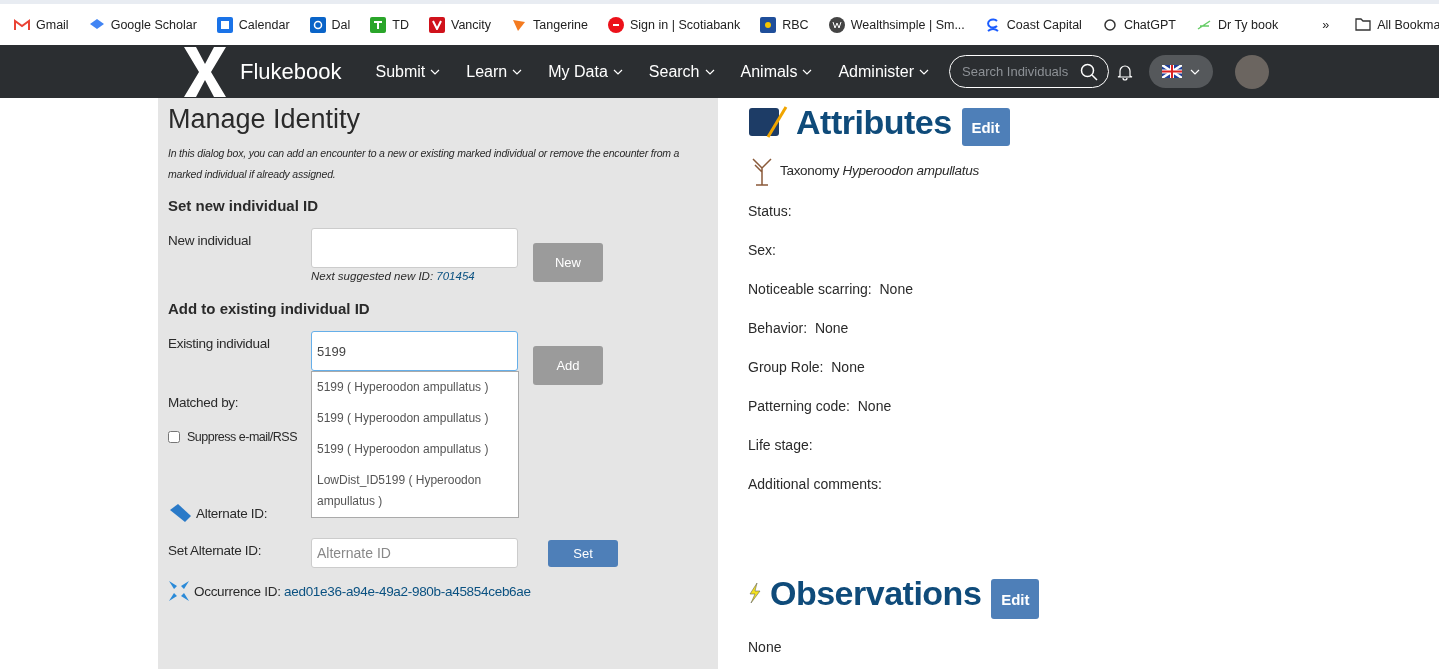 The width and height of the screenshot is (1439, 669). I want to click on attribute-text: Life stage:, so click(781, 445).